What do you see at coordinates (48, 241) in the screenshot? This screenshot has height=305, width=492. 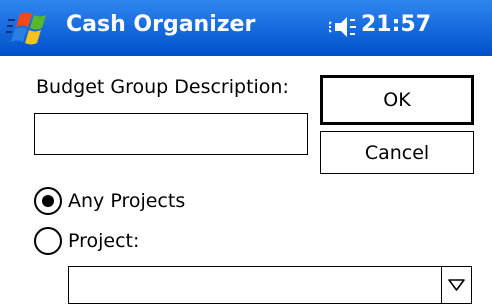 I see `radio-project-circle` at bounding box center [48, 241].